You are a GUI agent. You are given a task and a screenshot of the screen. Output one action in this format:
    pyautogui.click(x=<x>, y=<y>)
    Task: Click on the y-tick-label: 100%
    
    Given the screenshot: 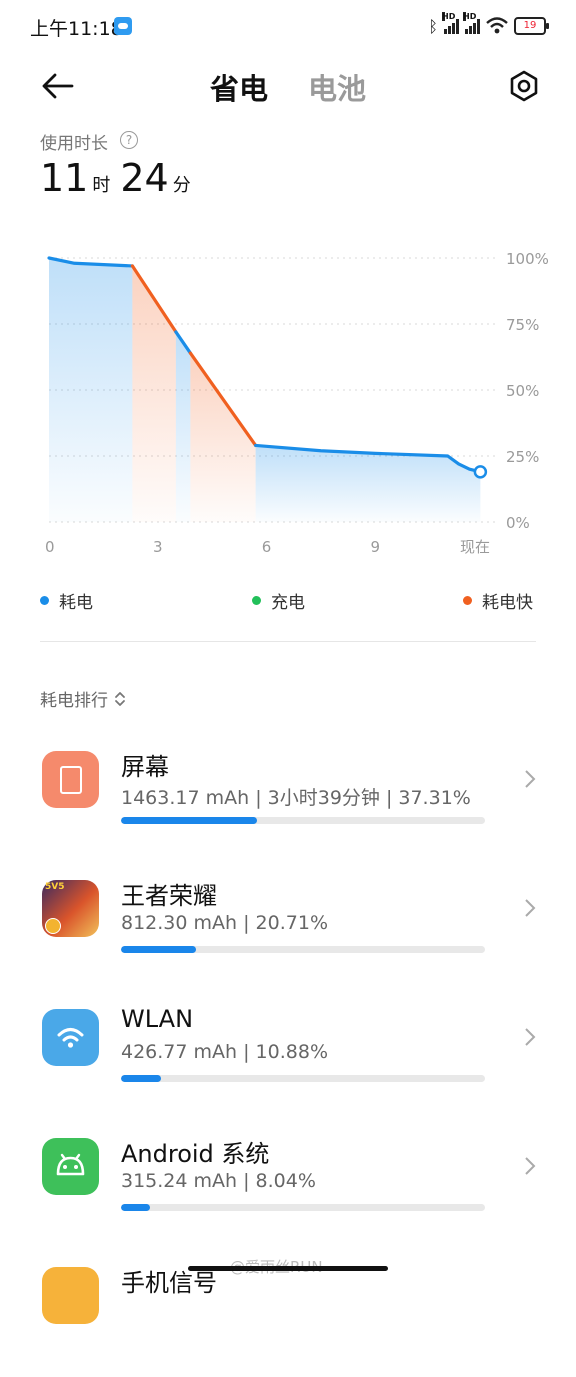 What is the action you would take?
    pyautogui.click(x=527, y=259)
    